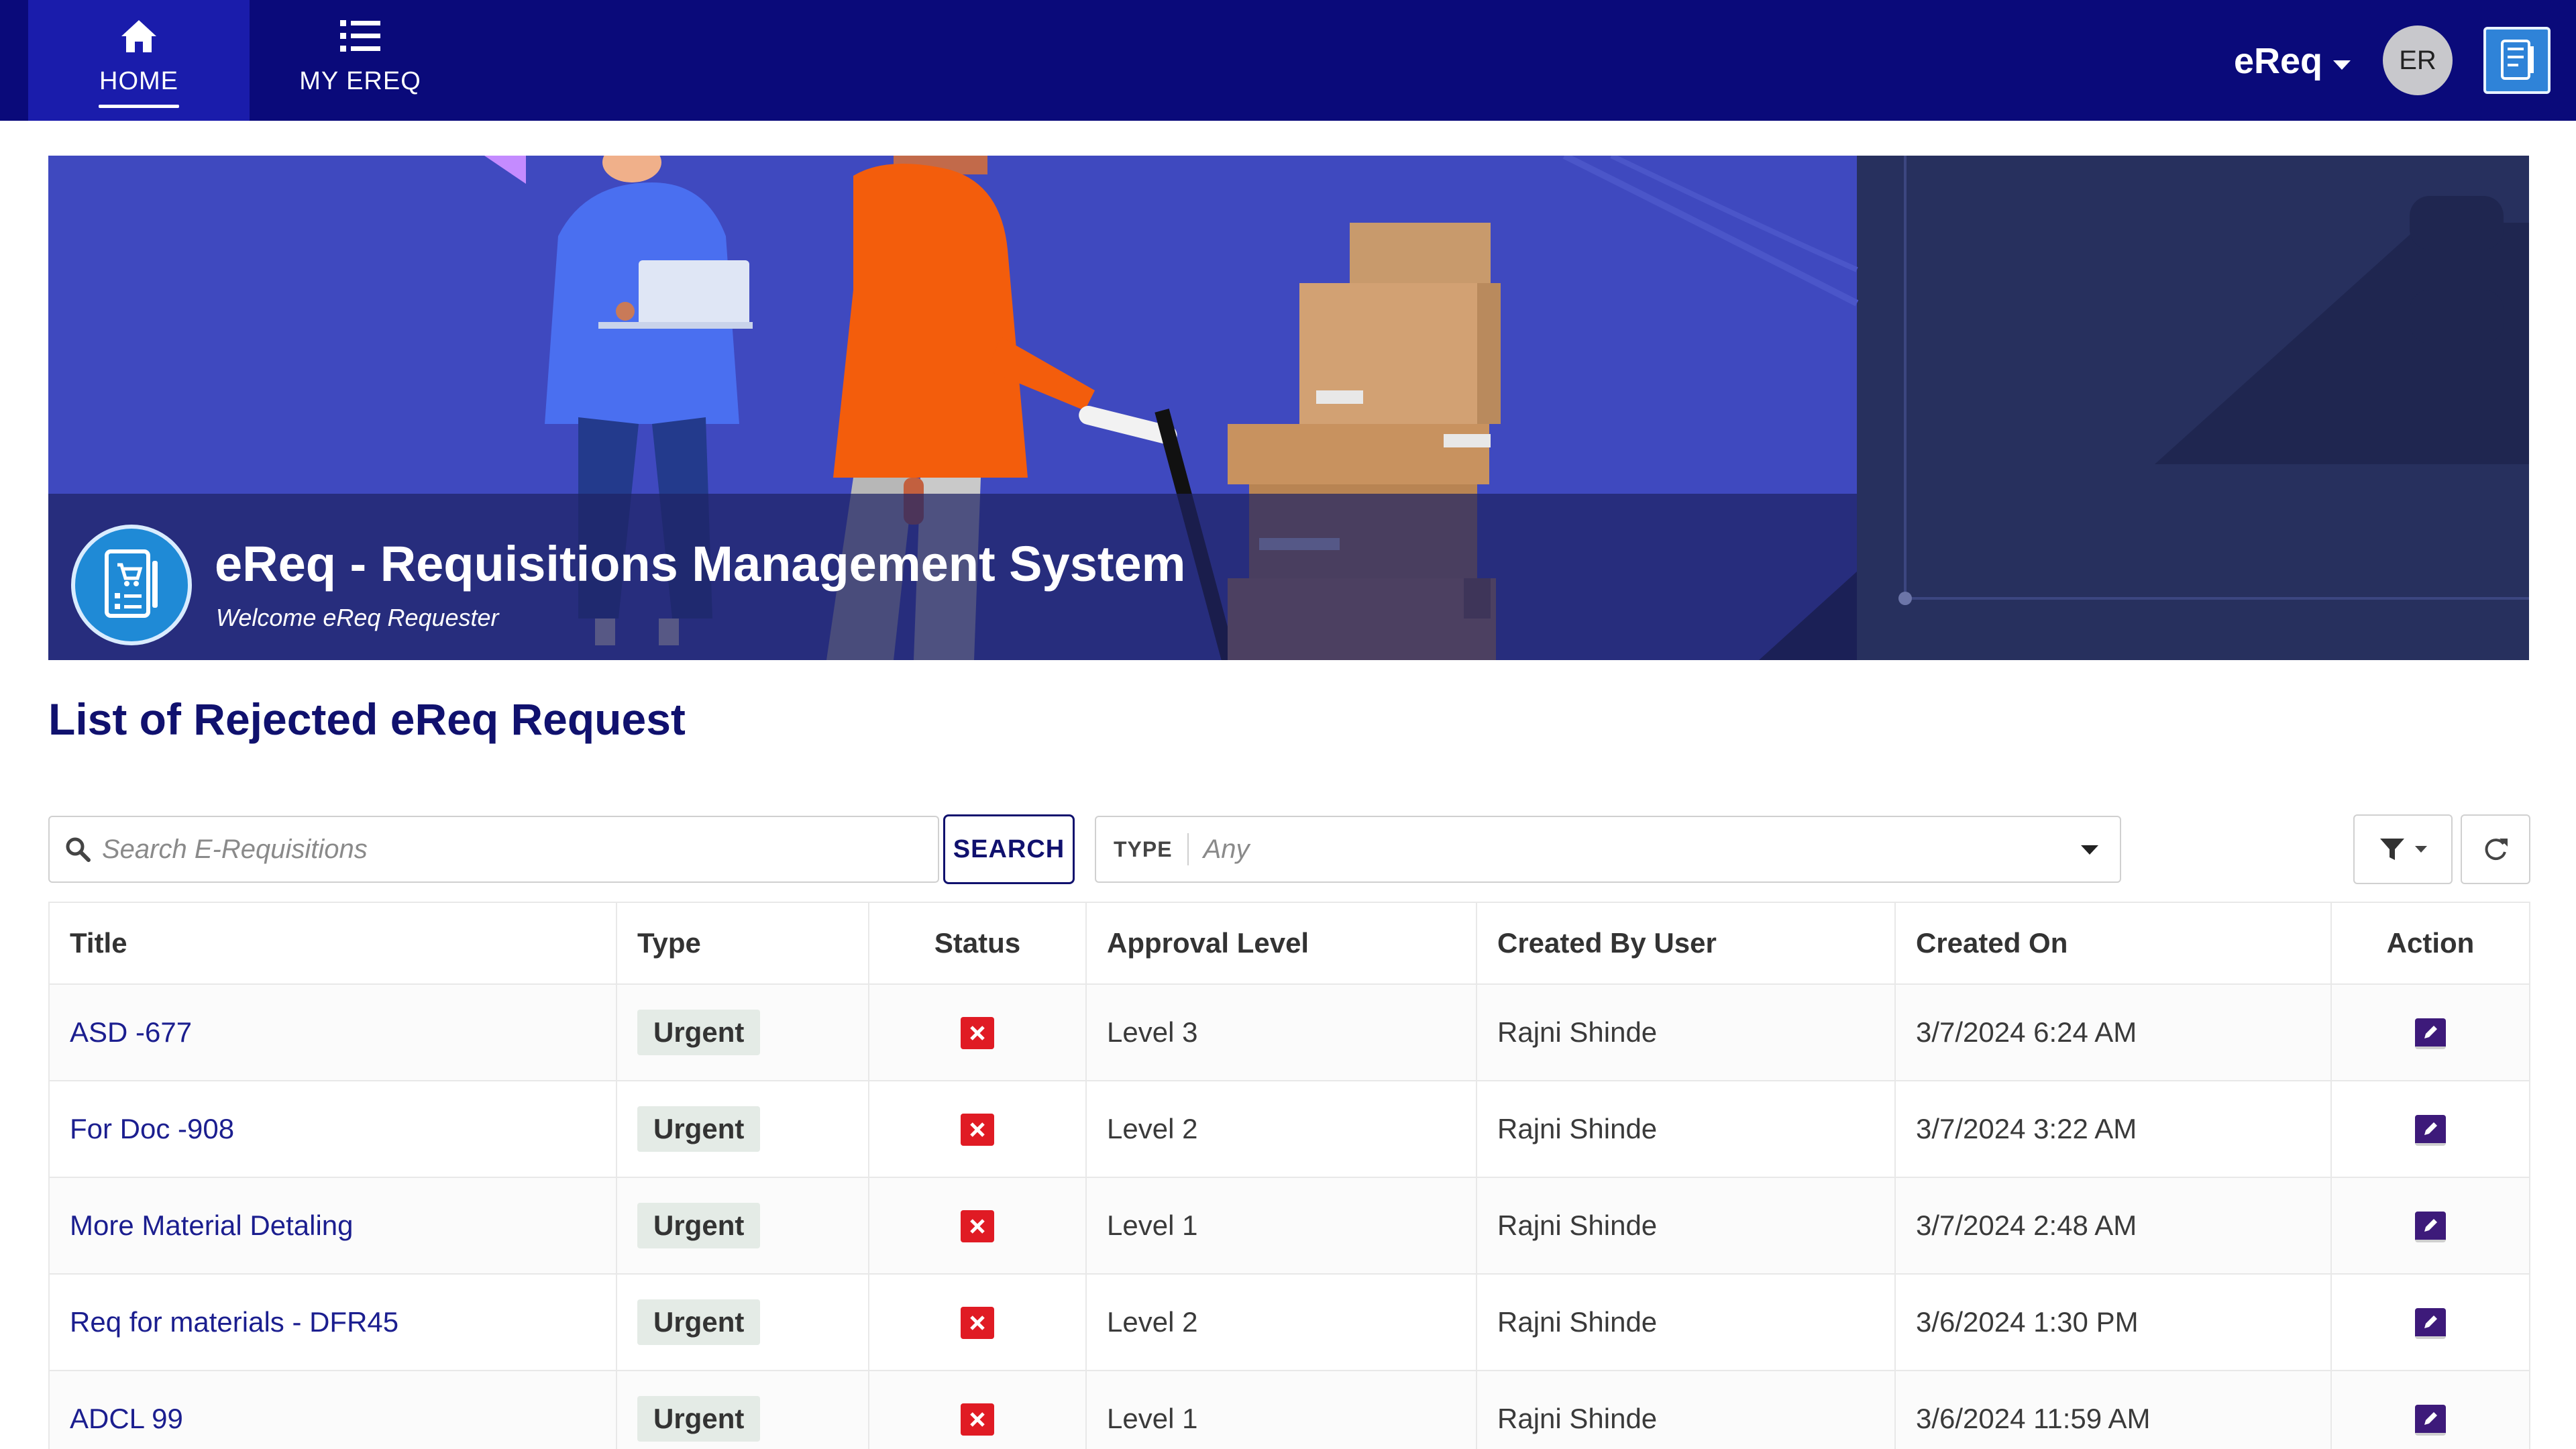 Image resolution: width=2576 pixels, height=1449 pixels. What do you see at coordinates (139, 60) in the screenshot?
I see `nav-item-home: HOME` at bounding box center [139, 60].